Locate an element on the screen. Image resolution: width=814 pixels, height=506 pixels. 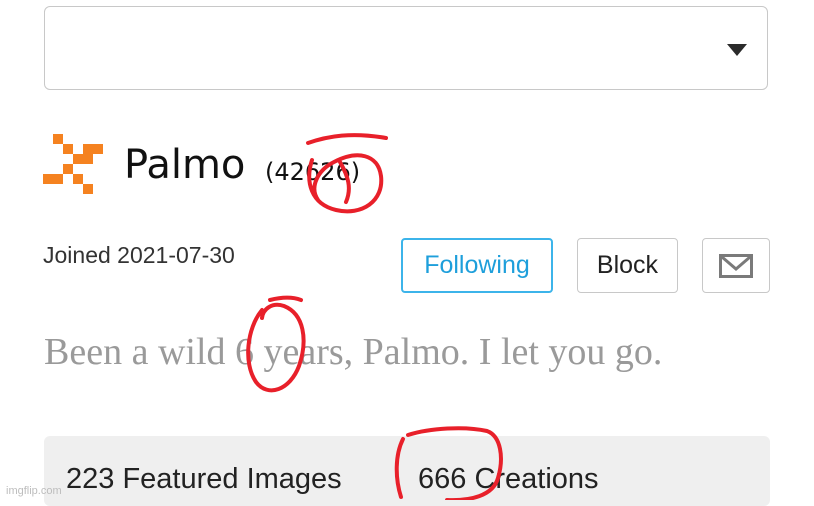
user-points: (42626) is located at coordinates (313, 172).